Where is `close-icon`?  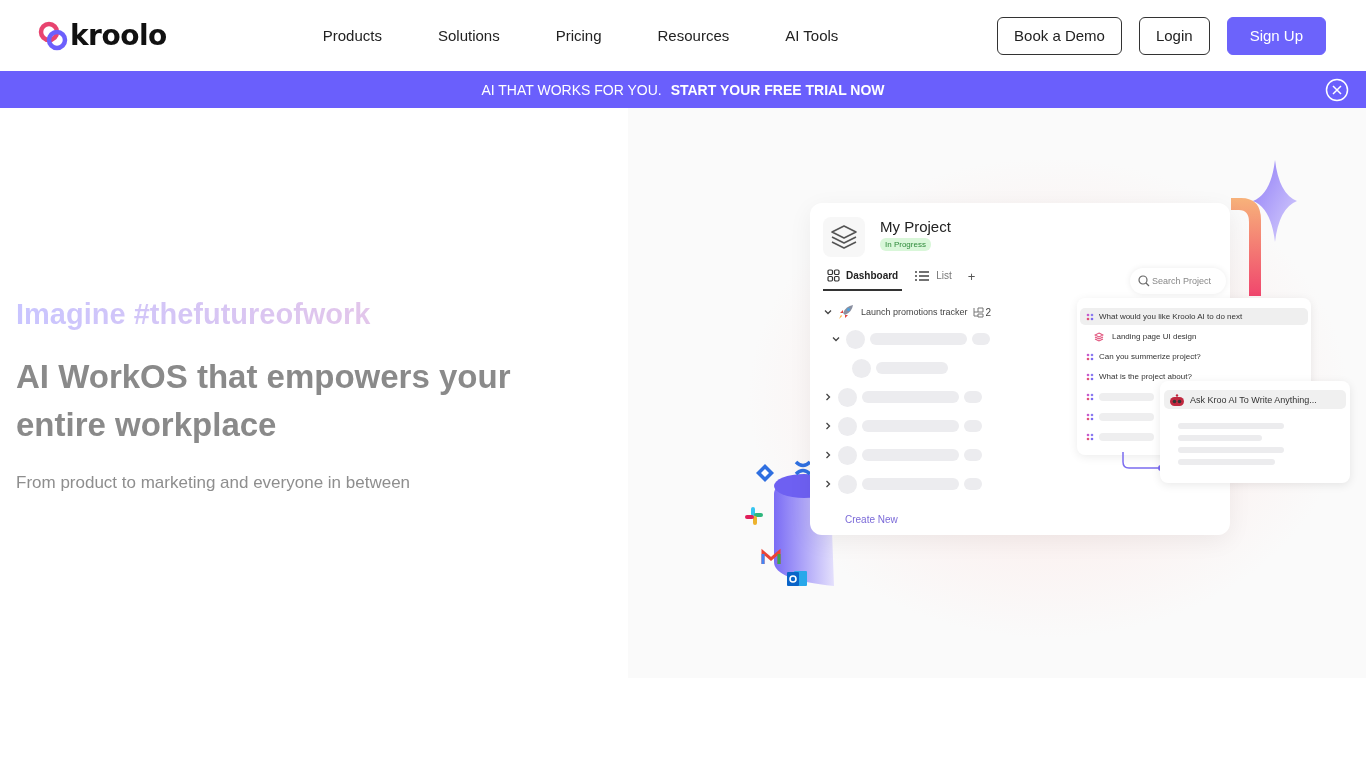 close-icon is located at coordinates (1337, 90).